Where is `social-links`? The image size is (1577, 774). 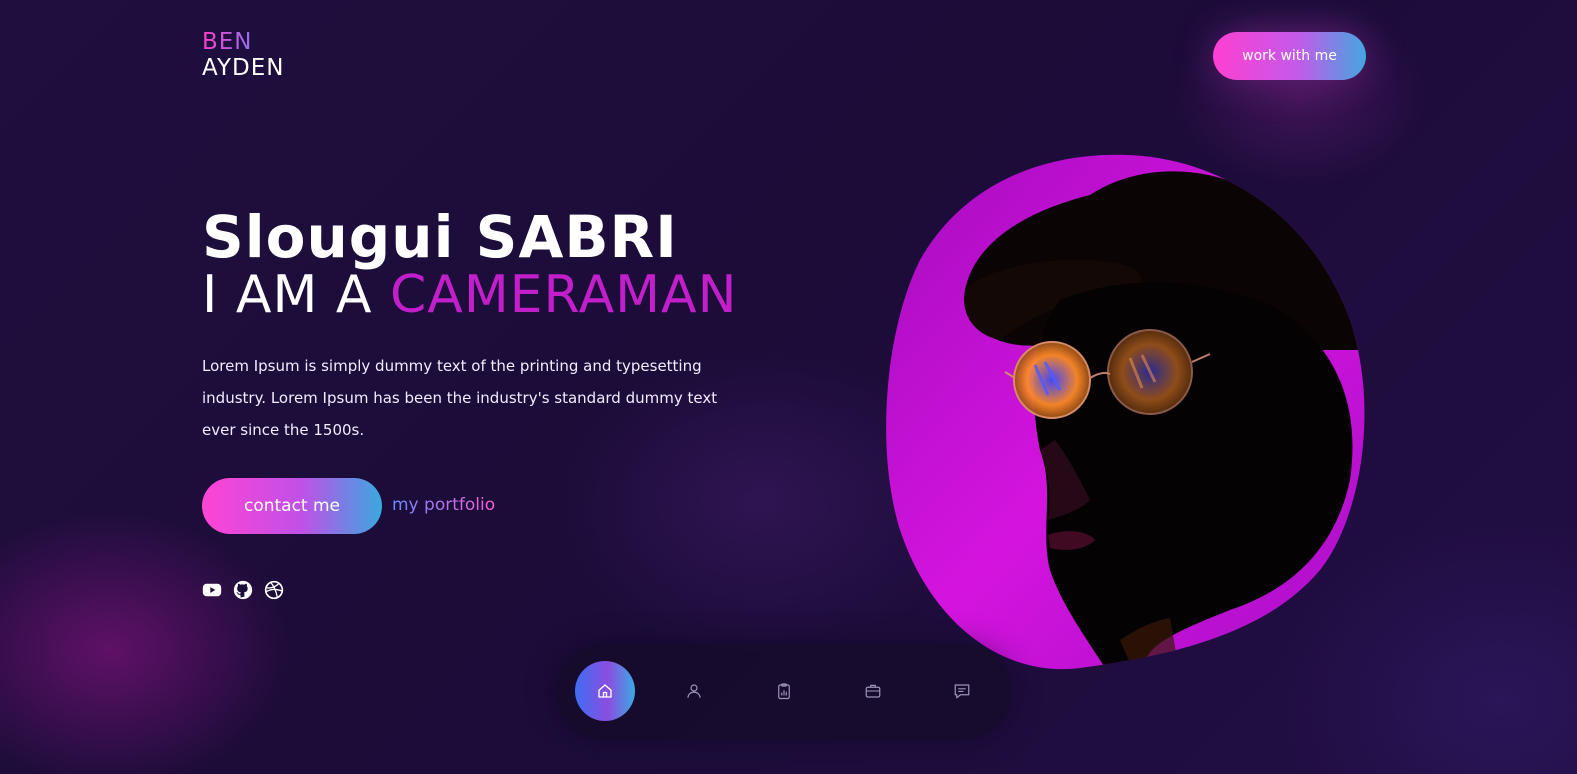 social-links is located at coordinates (243, 590).